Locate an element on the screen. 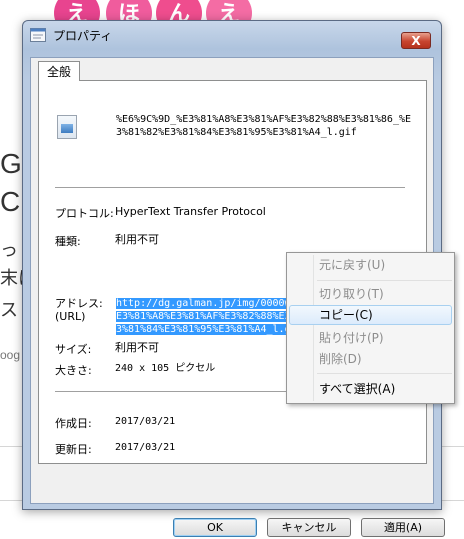 The width and height of the screenshot is (464, 539). title-bar: プロパティ X is located at coordinates (232, 35).